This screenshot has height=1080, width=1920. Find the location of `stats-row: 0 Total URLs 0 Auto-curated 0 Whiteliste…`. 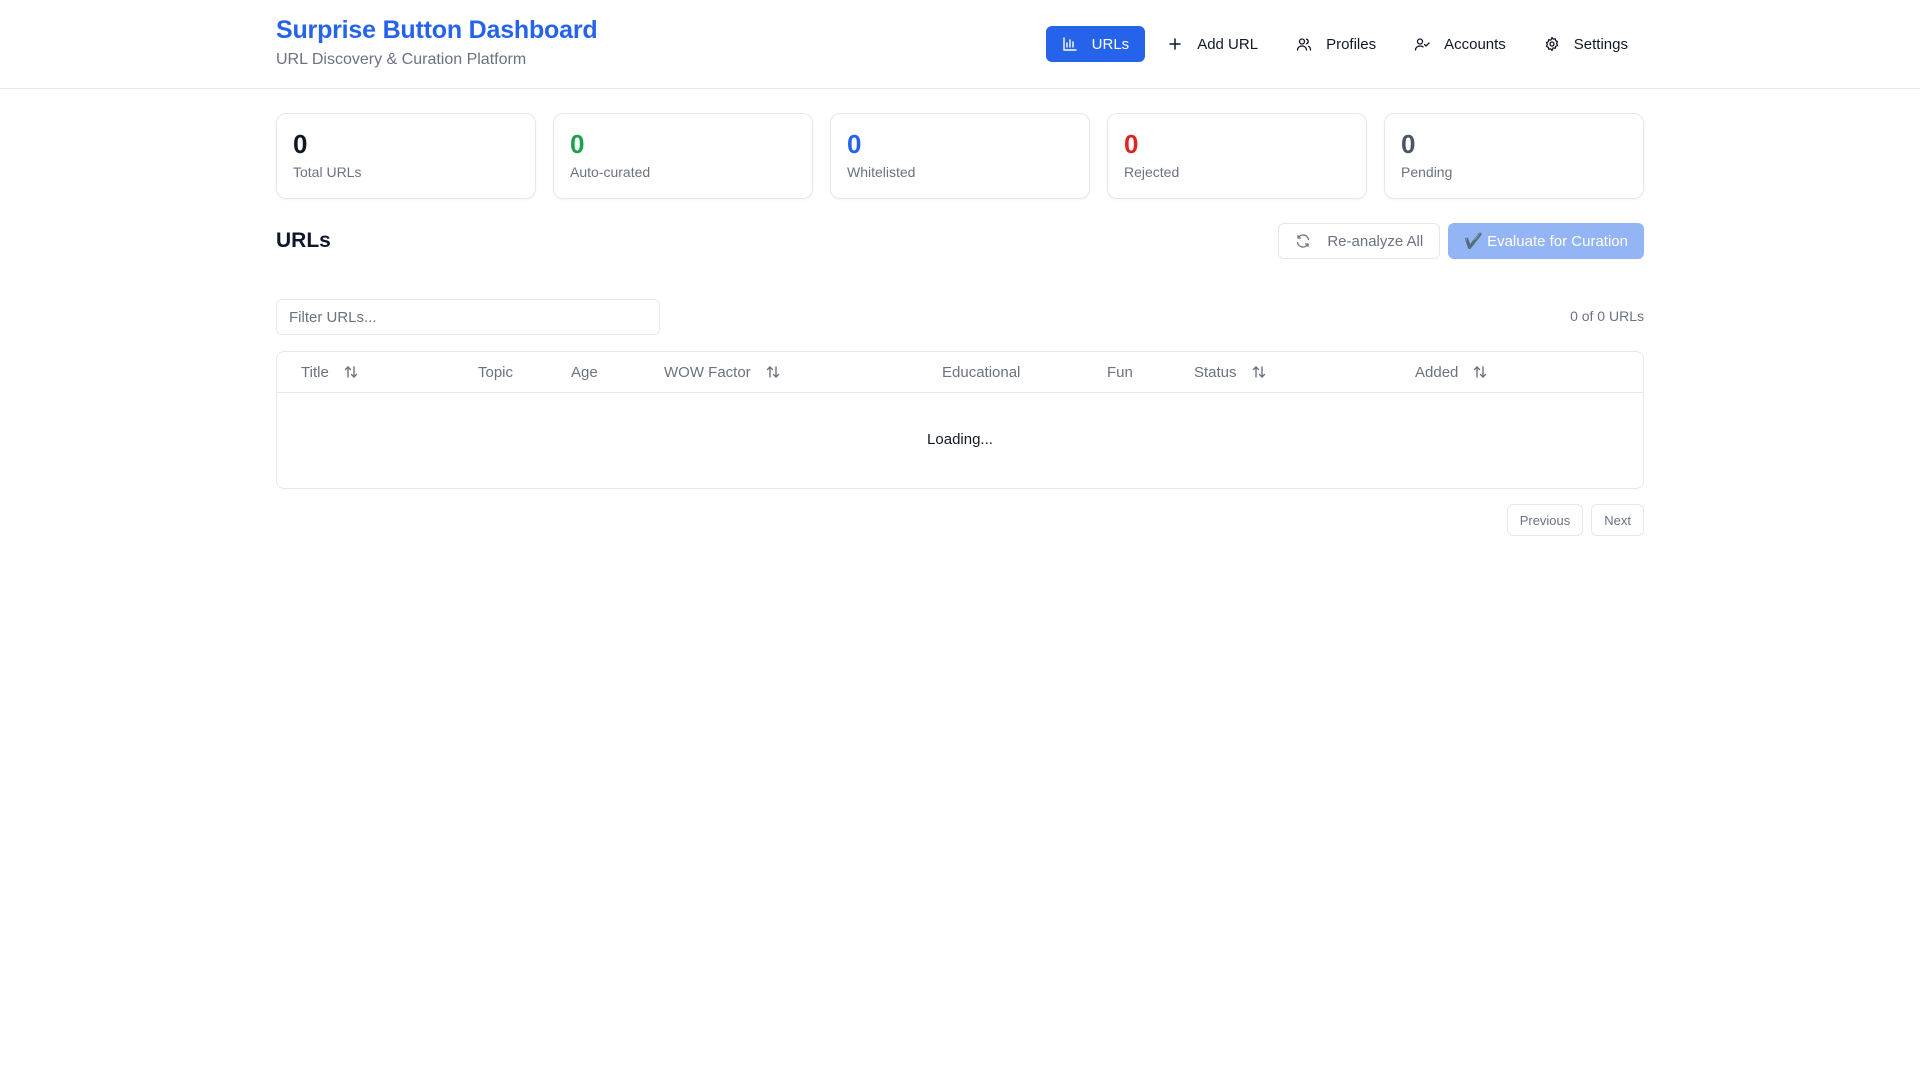

stats-row: 0 Total URLs 0 Auto-curated 0 Whiteliste… is located at coordinates (960, 156).